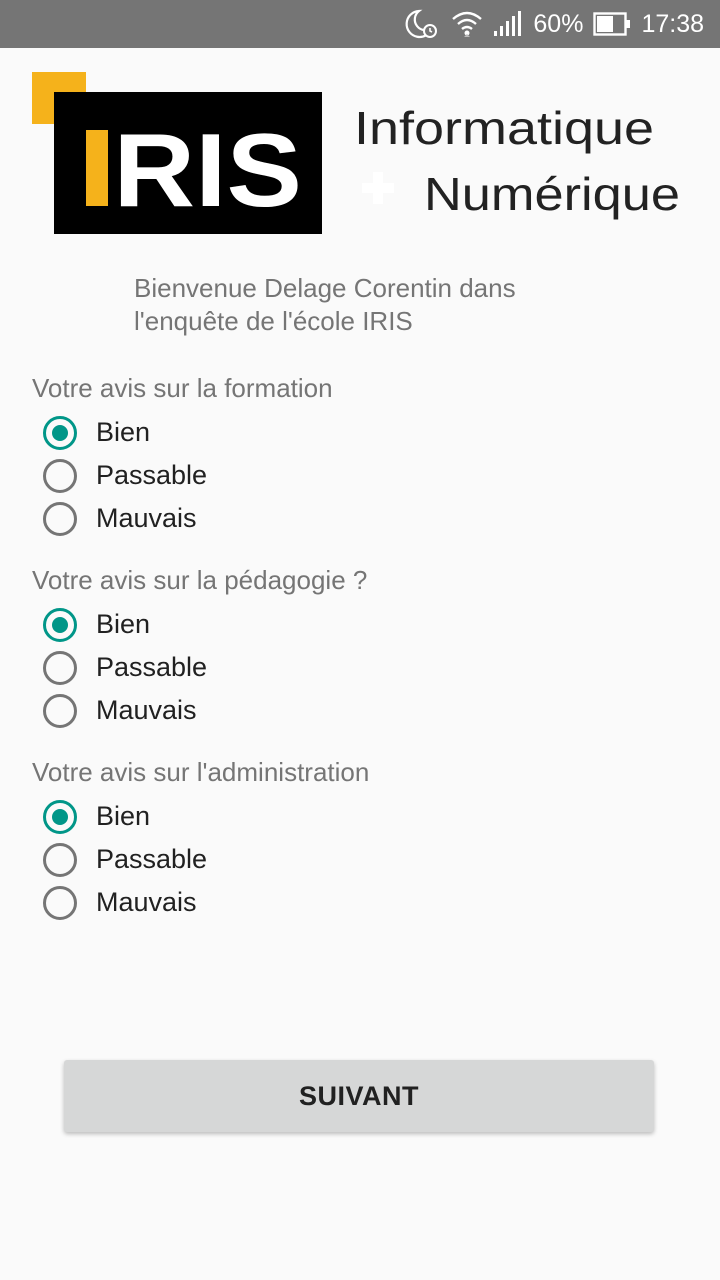 This screenshot has height=1280, width=720. Describe the element at coordinates (360, 24) in the screenshot. I see `status-bar: 60% 17:38` at that location.